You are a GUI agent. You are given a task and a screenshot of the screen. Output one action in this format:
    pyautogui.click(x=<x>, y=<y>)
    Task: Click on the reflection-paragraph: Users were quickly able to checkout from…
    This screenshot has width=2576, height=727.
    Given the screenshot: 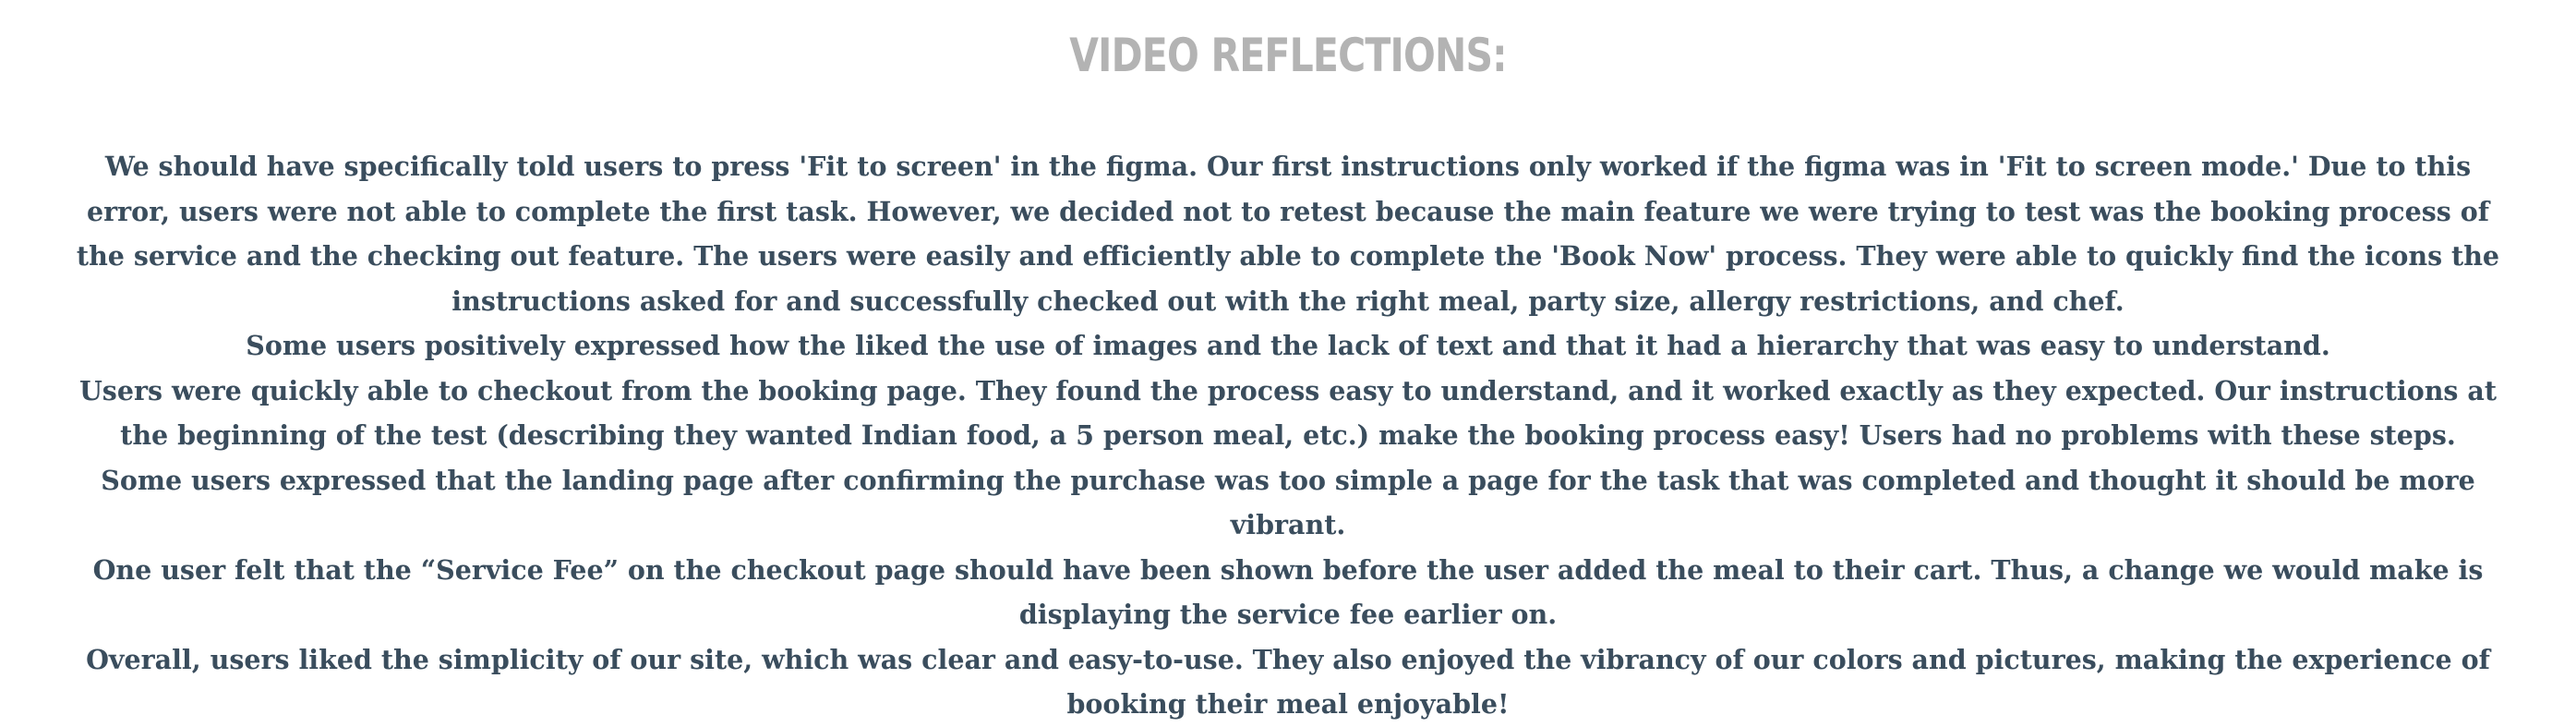 What is the action you would take?
    pyautogui.click(x=1288, y=413)
    